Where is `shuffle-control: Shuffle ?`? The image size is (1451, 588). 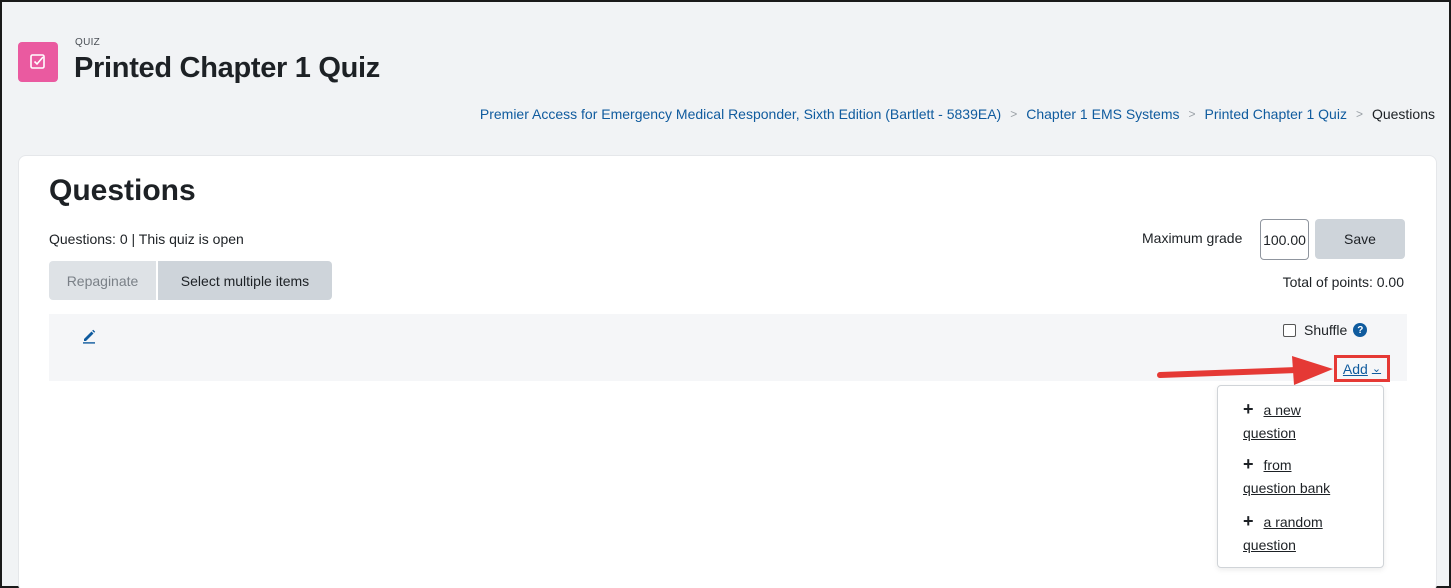 shuffle-control: Shuffle ? is located at coordinates (1325, 330).